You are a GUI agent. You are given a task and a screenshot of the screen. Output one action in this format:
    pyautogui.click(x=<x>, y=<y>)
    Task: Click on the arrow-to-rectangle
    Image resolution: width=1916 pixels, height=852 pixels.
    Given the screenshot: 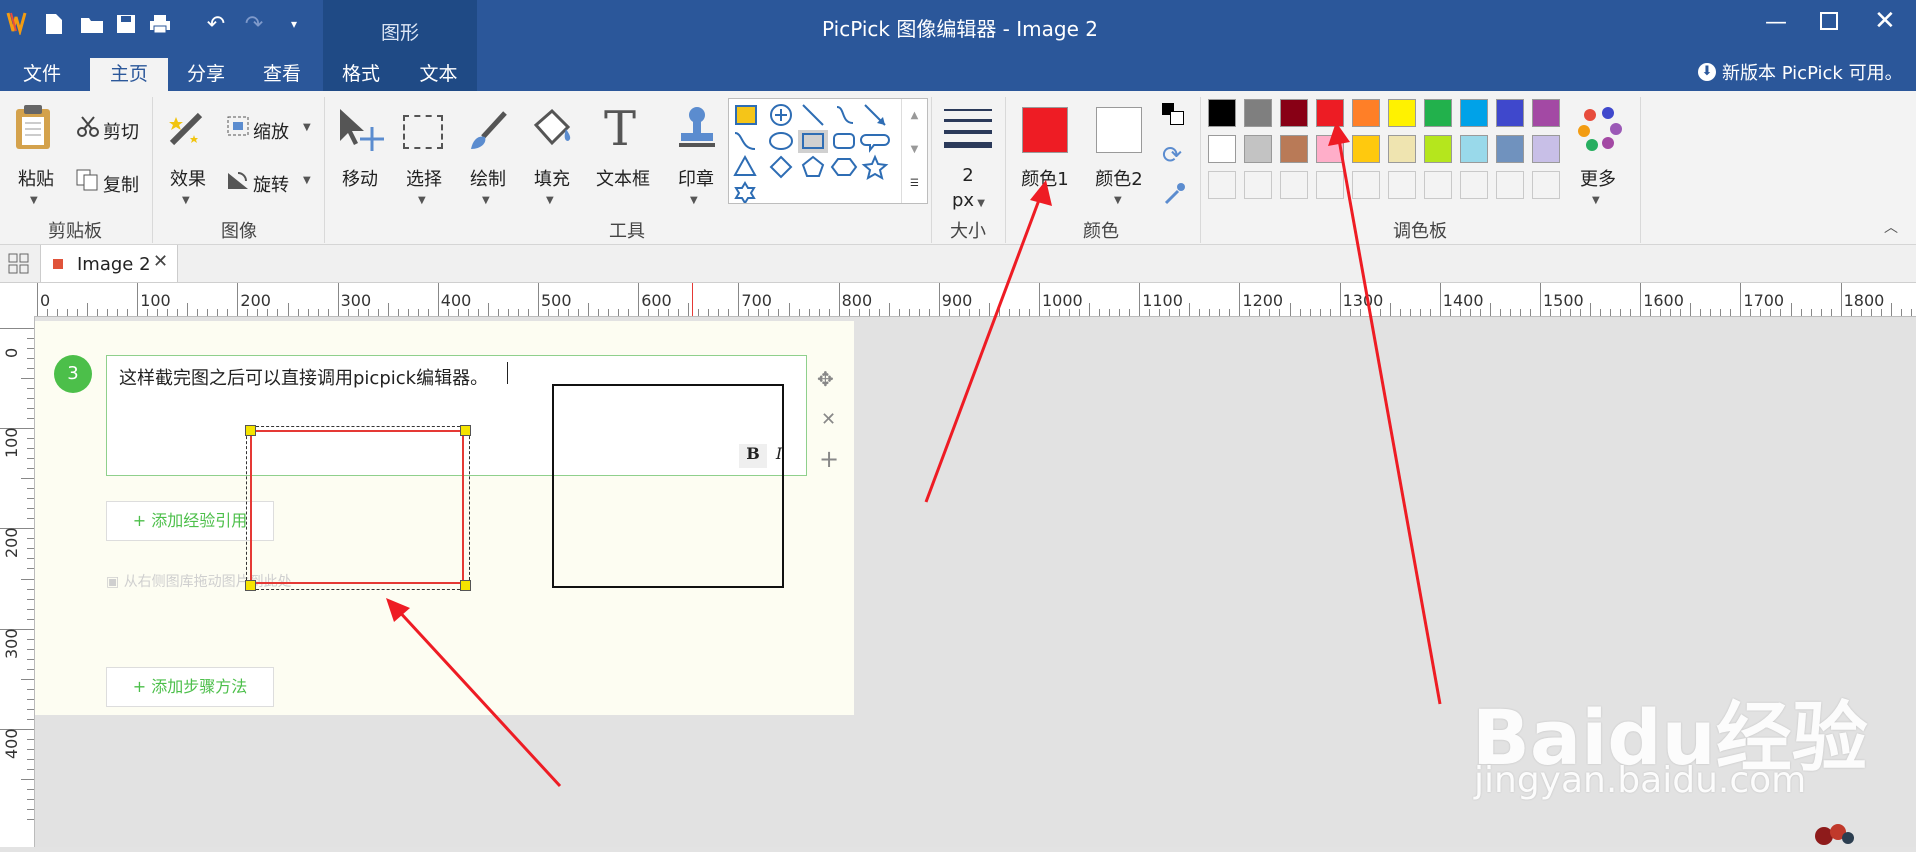 What is the action you would take?
    pyautogui.click(x=478, y=697)
    